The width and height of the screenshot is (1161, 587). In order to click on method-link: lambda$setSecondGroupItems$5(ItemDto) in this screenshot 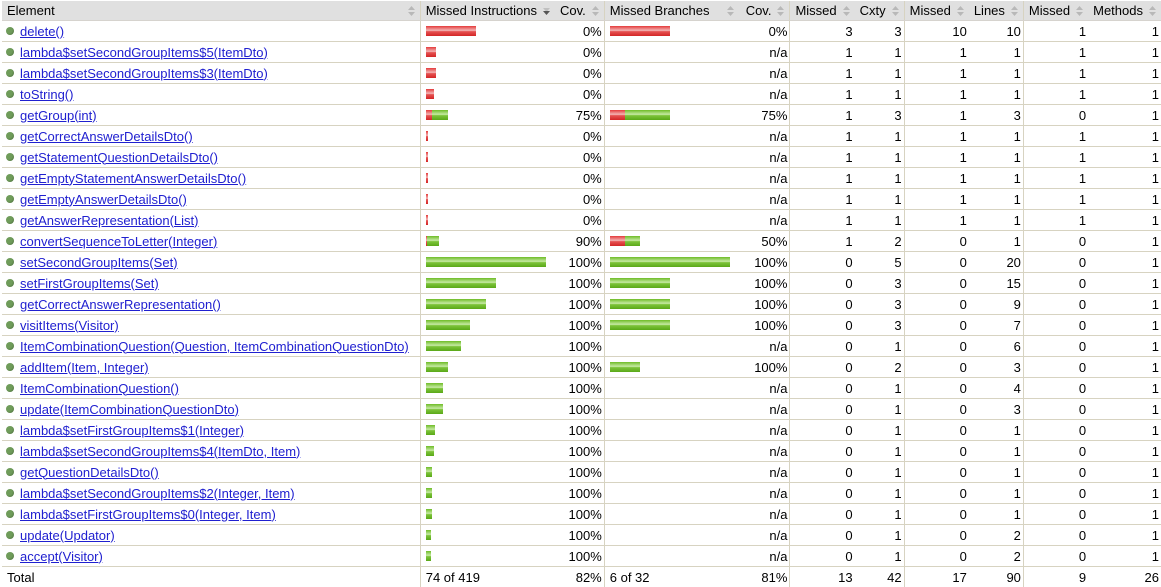, I will do `click(144, 52)`.